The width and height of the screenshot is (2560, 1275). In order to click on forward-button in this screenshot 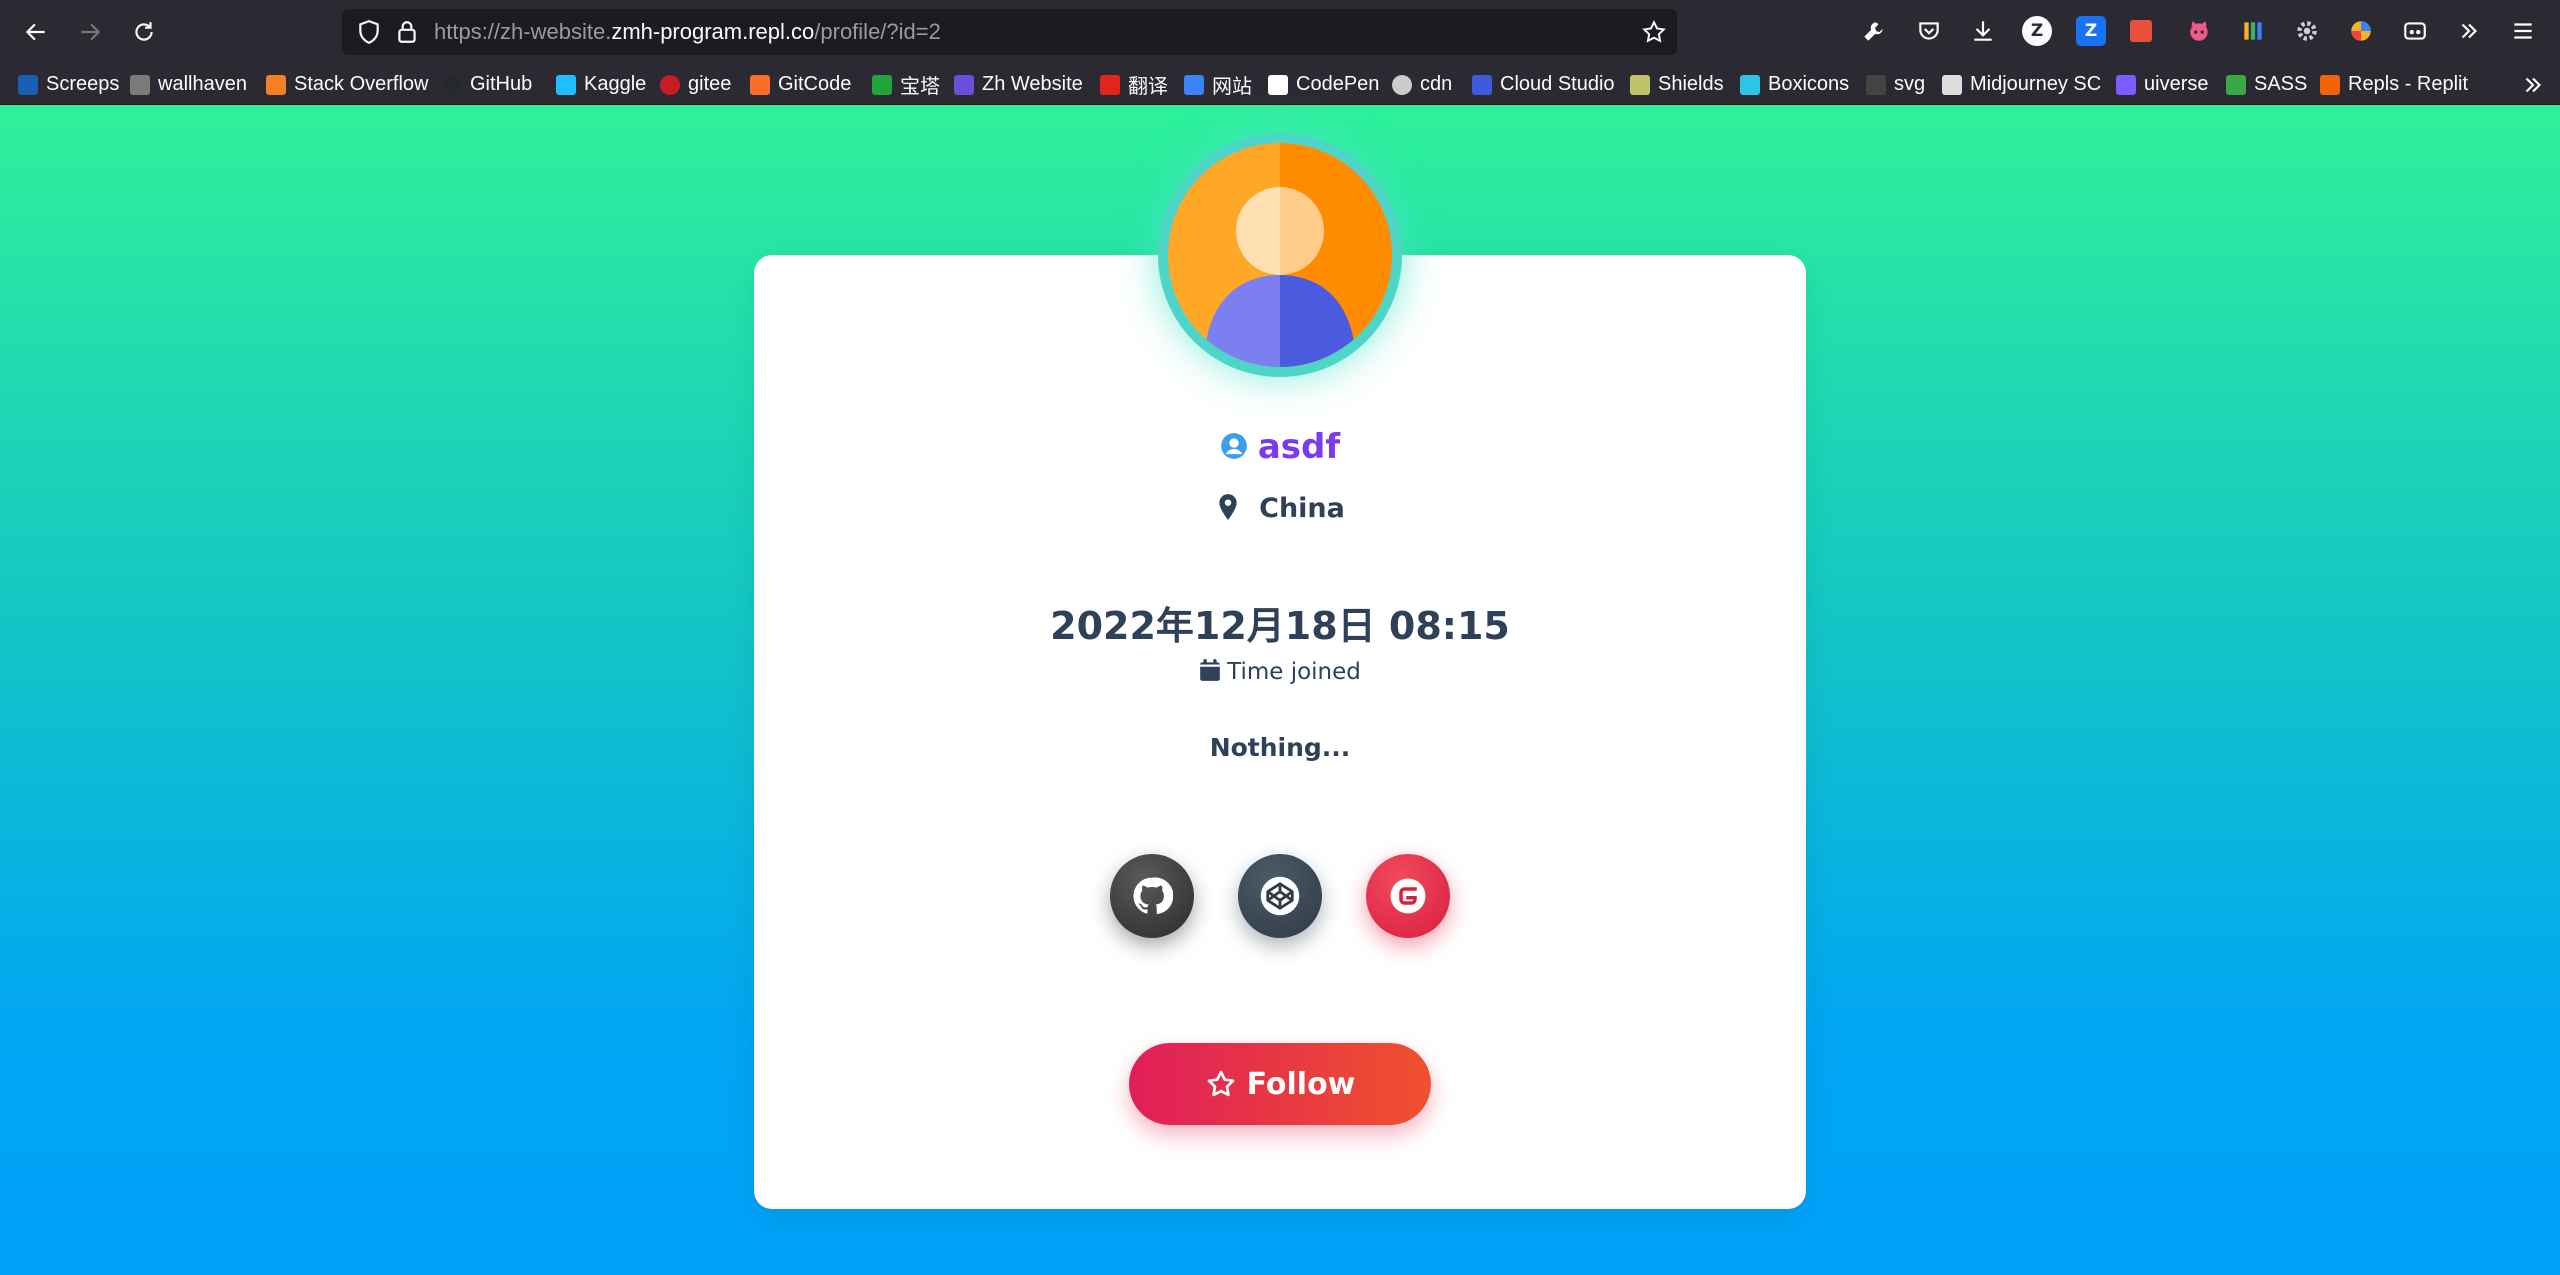, I will do `click(90, 32)`.